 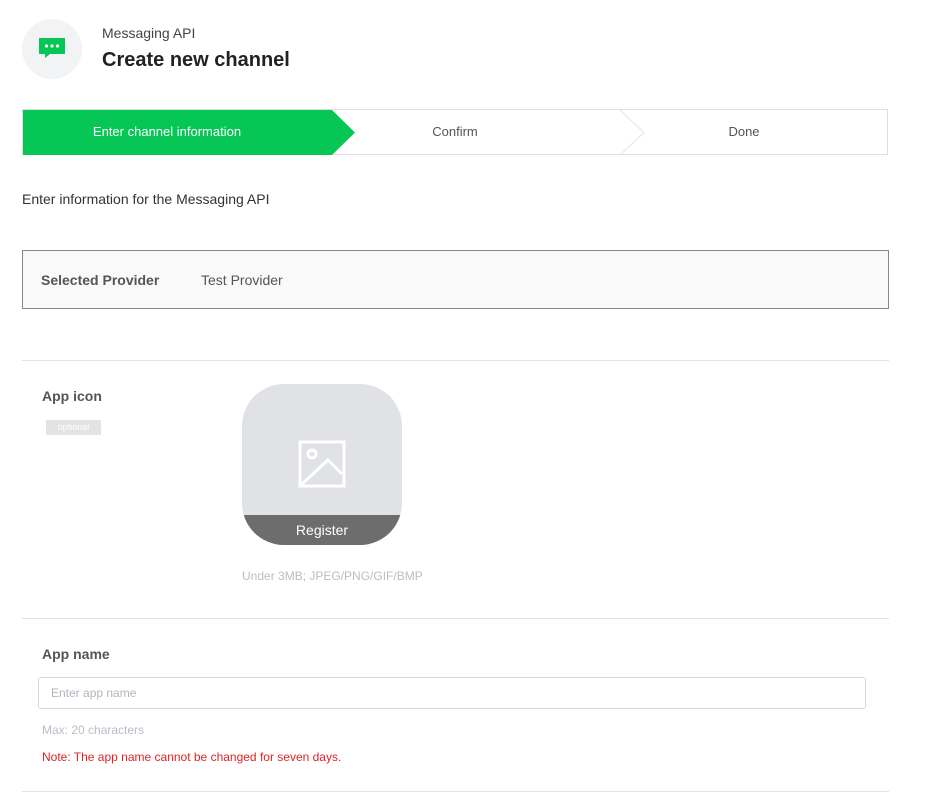 I want to click on image-icon, so click(x=322, y=464).